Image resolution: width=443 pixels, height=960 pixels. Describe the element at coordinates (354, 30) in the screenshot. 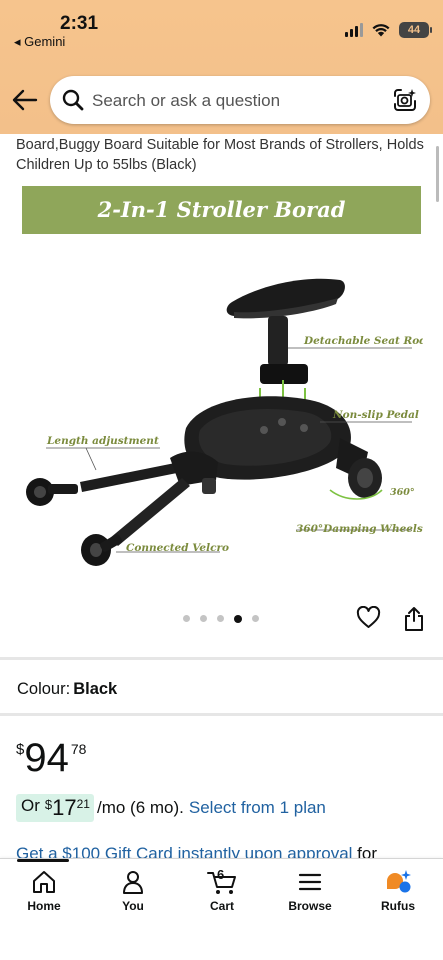

I see `signal-icon` at that location.